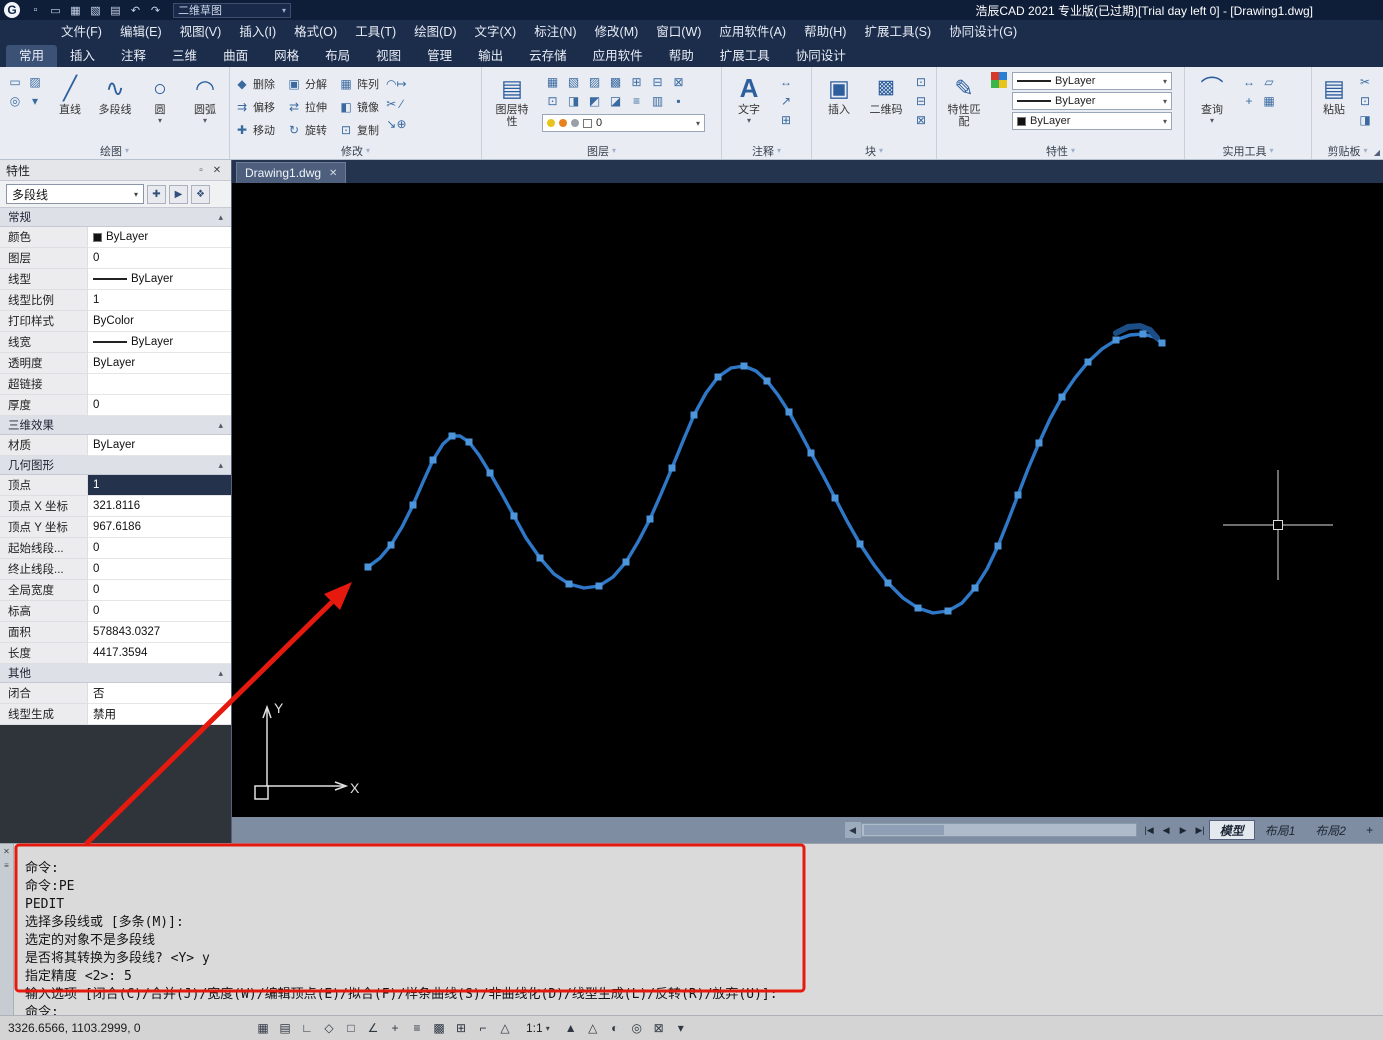 This screenshot has height=1040, width=1383. I want to click on 3d-osnap-icon: △, so click(505, 1028).